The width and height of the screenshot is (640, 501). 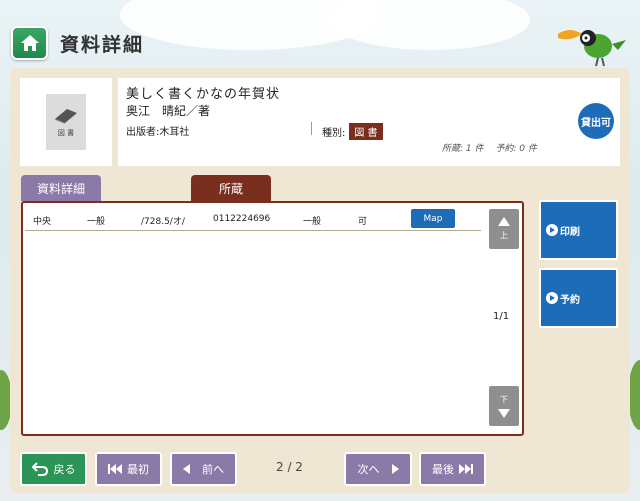 I want to click on type-label: 種別:, so click(x=334, y=133).